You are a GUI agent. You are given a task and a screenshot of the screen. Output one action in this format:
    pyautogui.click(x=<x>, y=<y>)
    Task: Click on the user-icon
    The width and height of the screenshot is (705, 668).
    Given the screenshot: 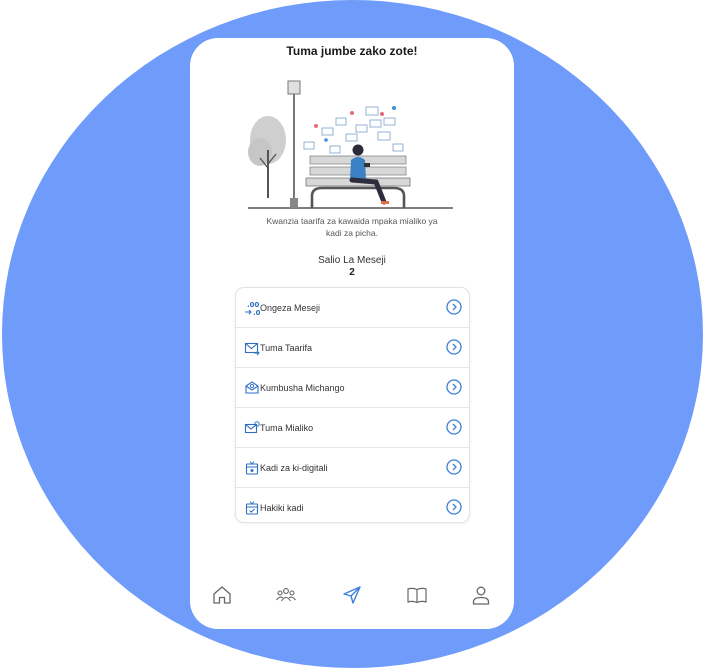 What is the action you would take?
    pyautogui.click(x=481, y=595)
    